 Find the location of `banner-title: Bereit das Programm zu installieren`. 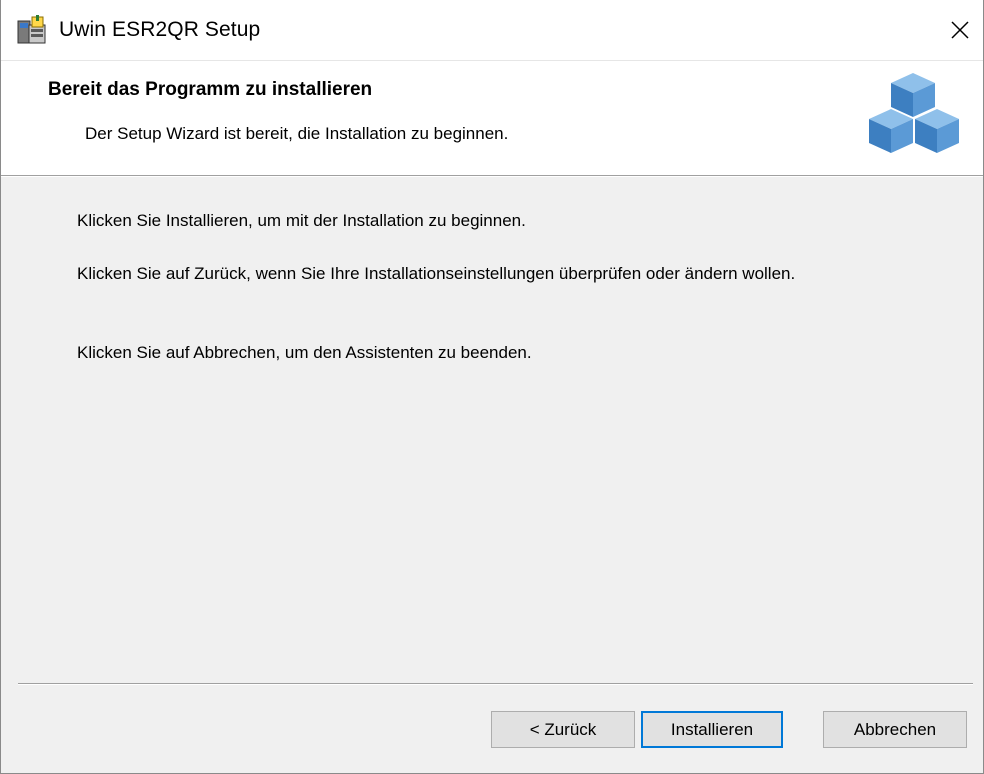

banner-title: Bereit das Programm zu installieren is located at coordinates (210, 89).